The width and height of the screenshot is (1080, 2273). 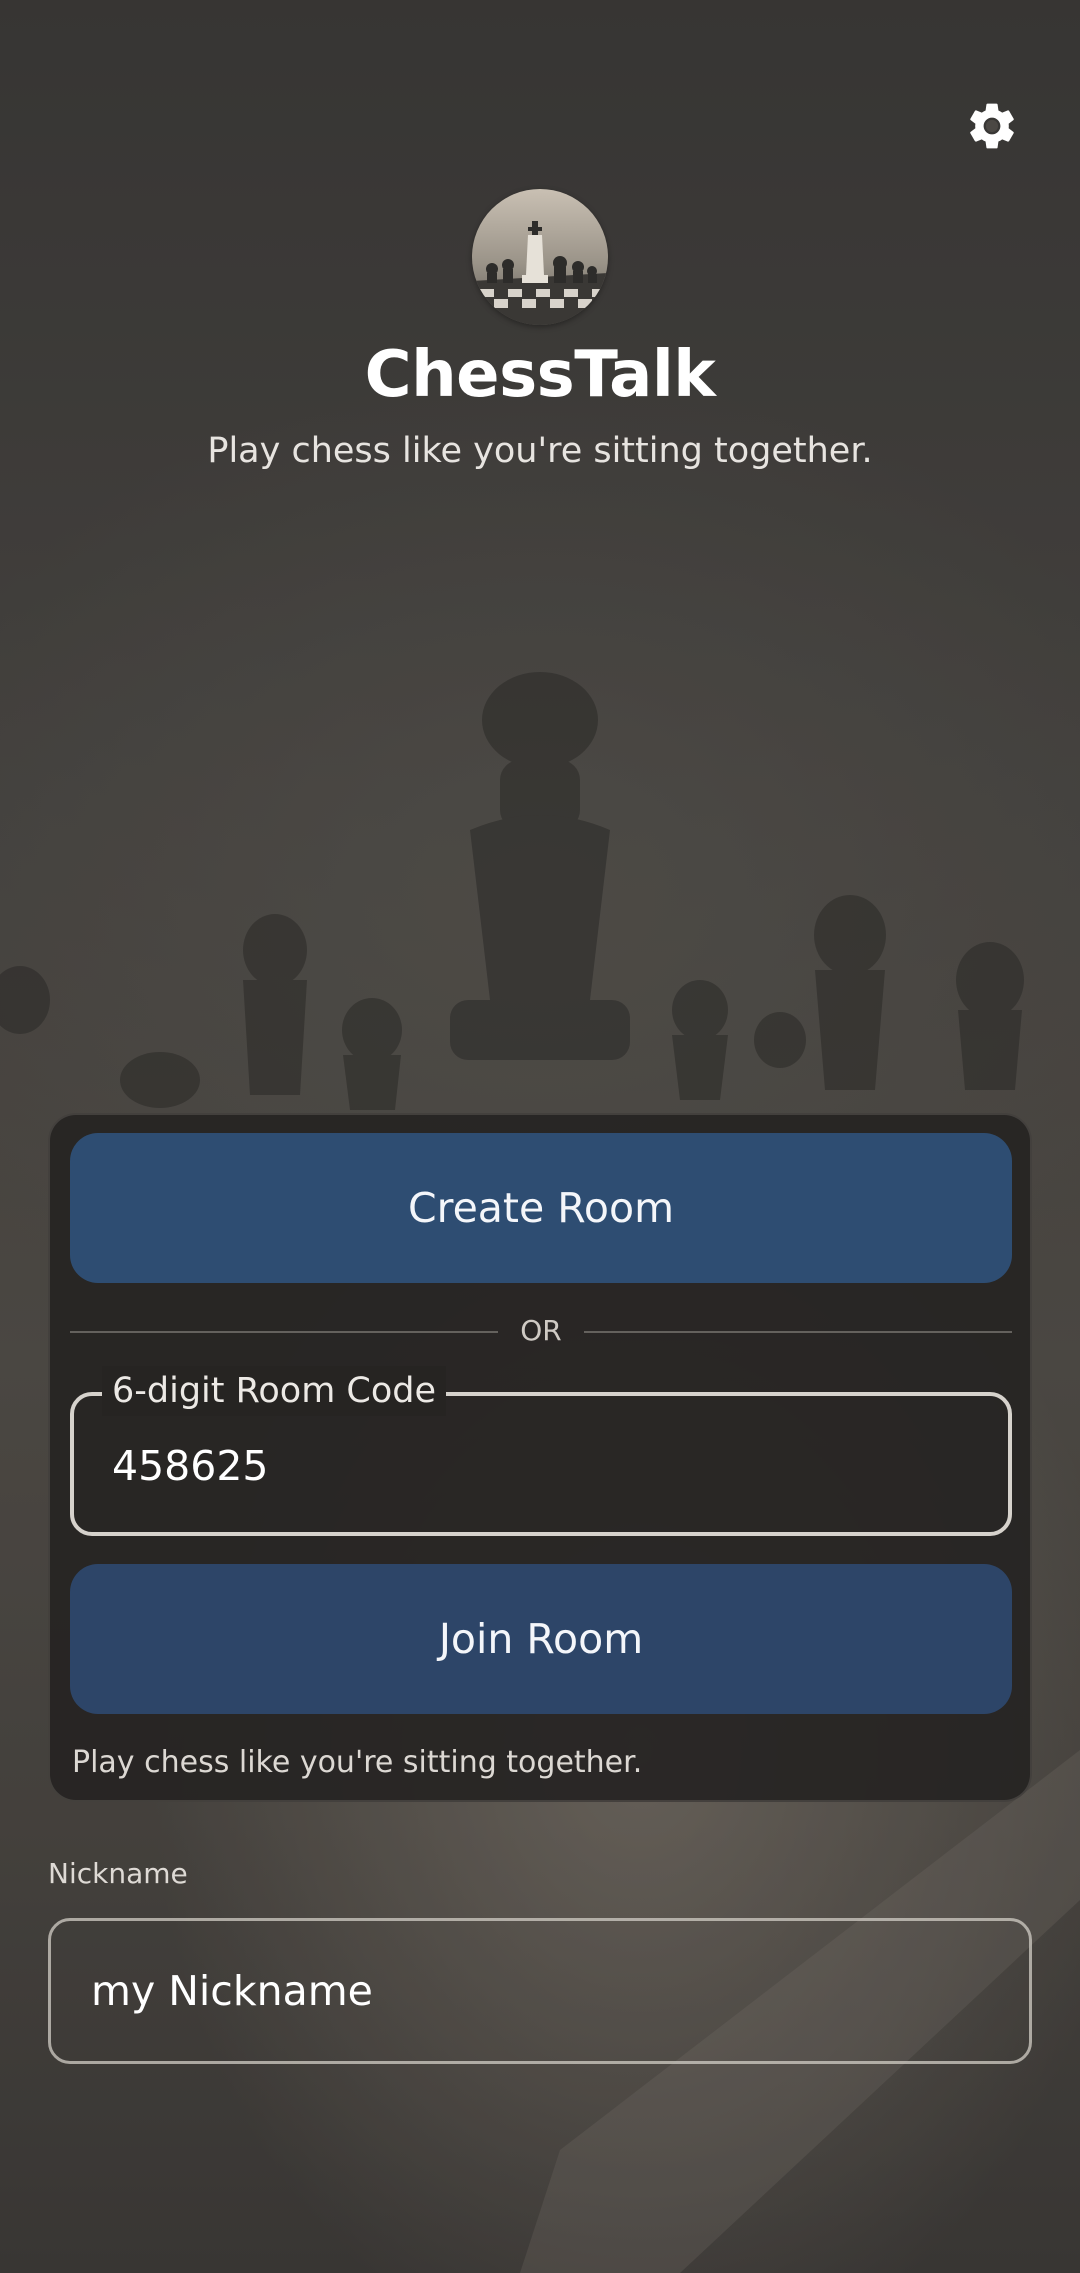 What do you see at coordinates (540, 375) in the screenshot?
I see `app-title: ChessTalk` at bounding box center [540, 375].